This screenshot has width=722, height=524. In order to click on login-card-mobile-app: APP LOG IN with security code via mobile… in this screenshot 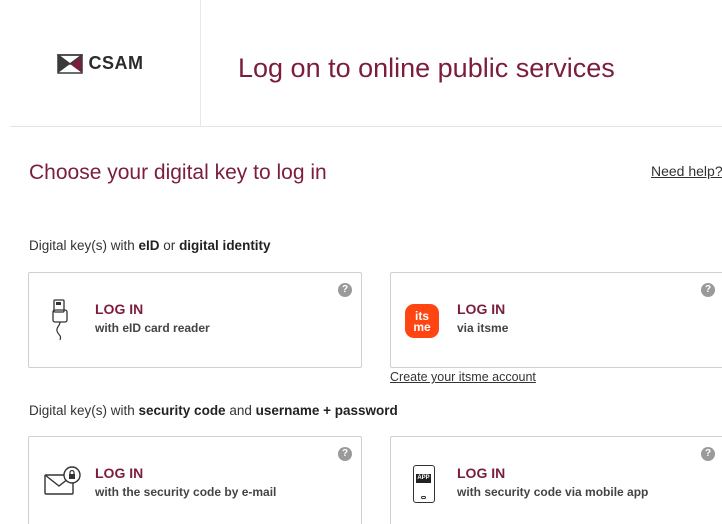, I will do `click(556, 480)`.